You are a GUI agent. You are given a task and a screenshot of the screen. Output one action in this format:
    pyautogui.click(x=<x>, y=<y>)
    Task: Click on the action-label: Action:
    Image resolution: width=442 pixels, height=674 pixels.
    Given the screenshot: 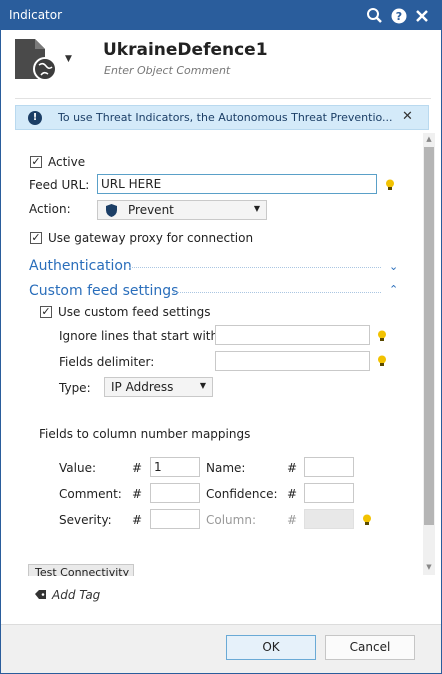 What is the action you would take?
    pyautogui.click(x=50, y=209)
    